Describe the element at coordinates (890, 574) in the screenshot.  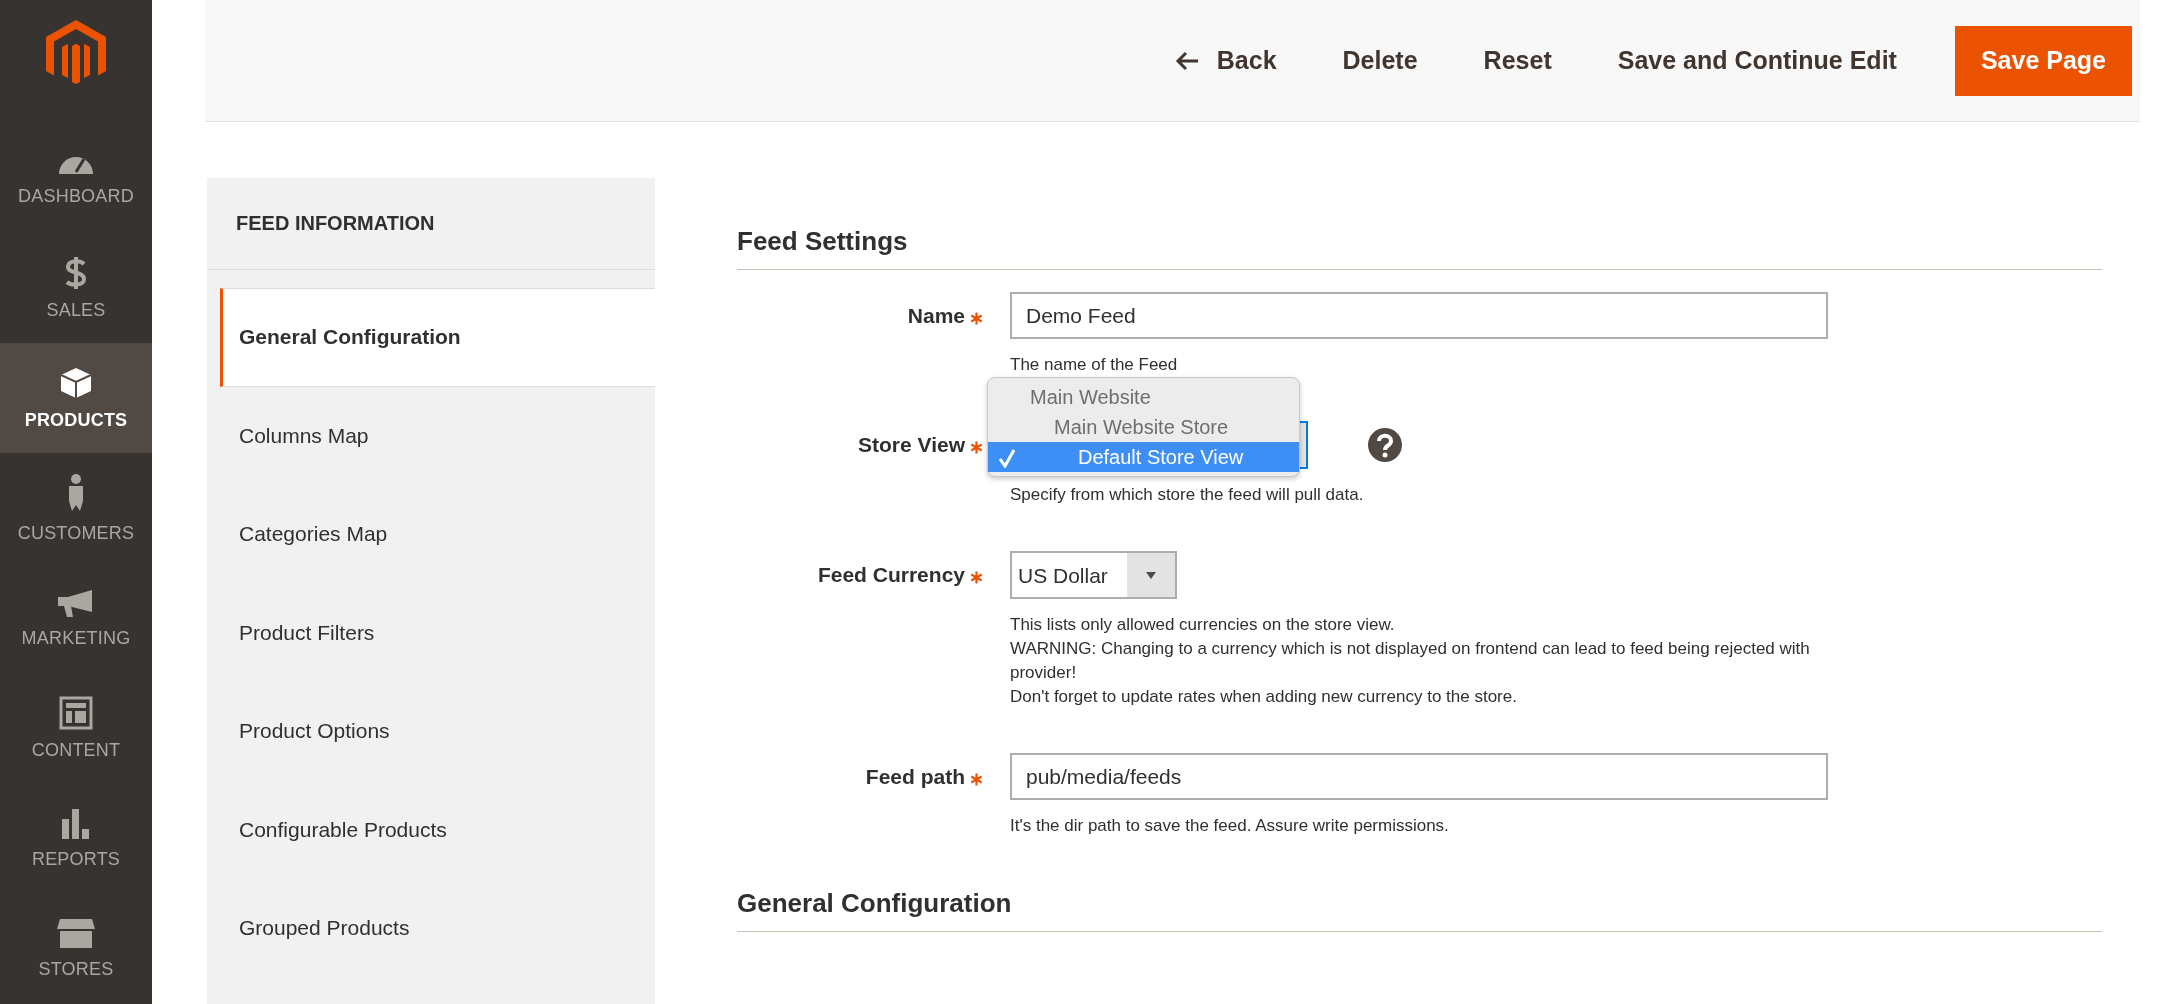
I see `field-label: Feed Currency` at that location.